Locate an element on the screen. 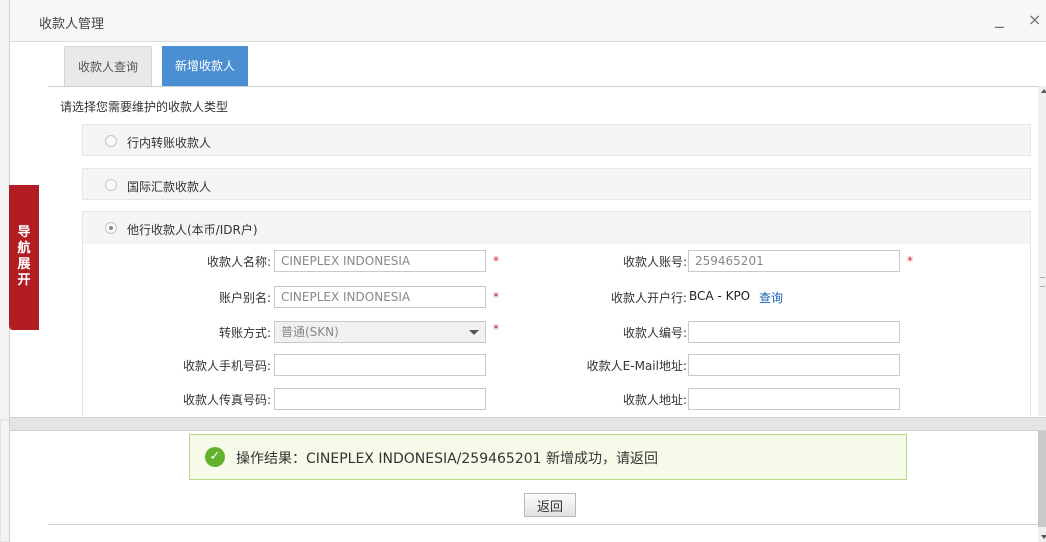  tab-add-payee: 新增收款人 is located at coordinates (205, 66).